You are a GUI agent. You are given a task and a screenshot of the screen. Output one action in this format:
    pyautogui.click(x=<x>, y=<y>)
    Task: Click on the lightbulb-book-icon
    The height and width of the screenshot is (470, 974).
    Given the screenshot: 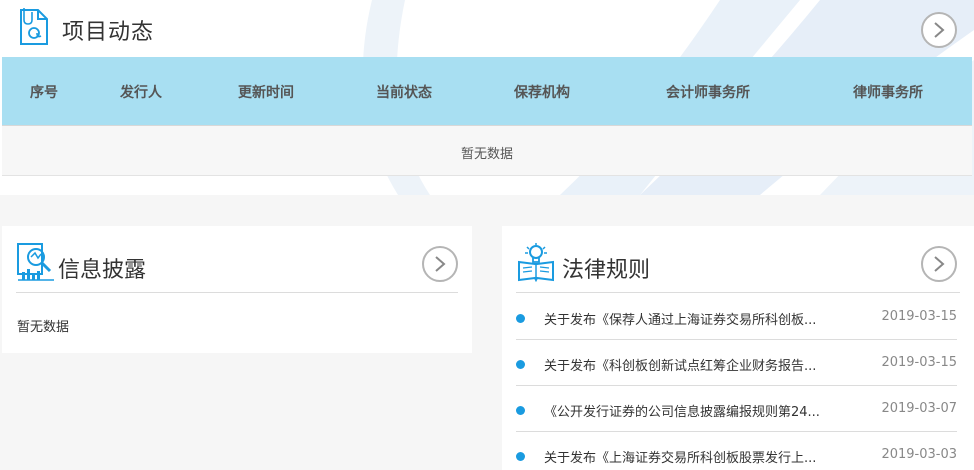 What is the action you would take?
    pyautogui.click(x=536, y=262)
    